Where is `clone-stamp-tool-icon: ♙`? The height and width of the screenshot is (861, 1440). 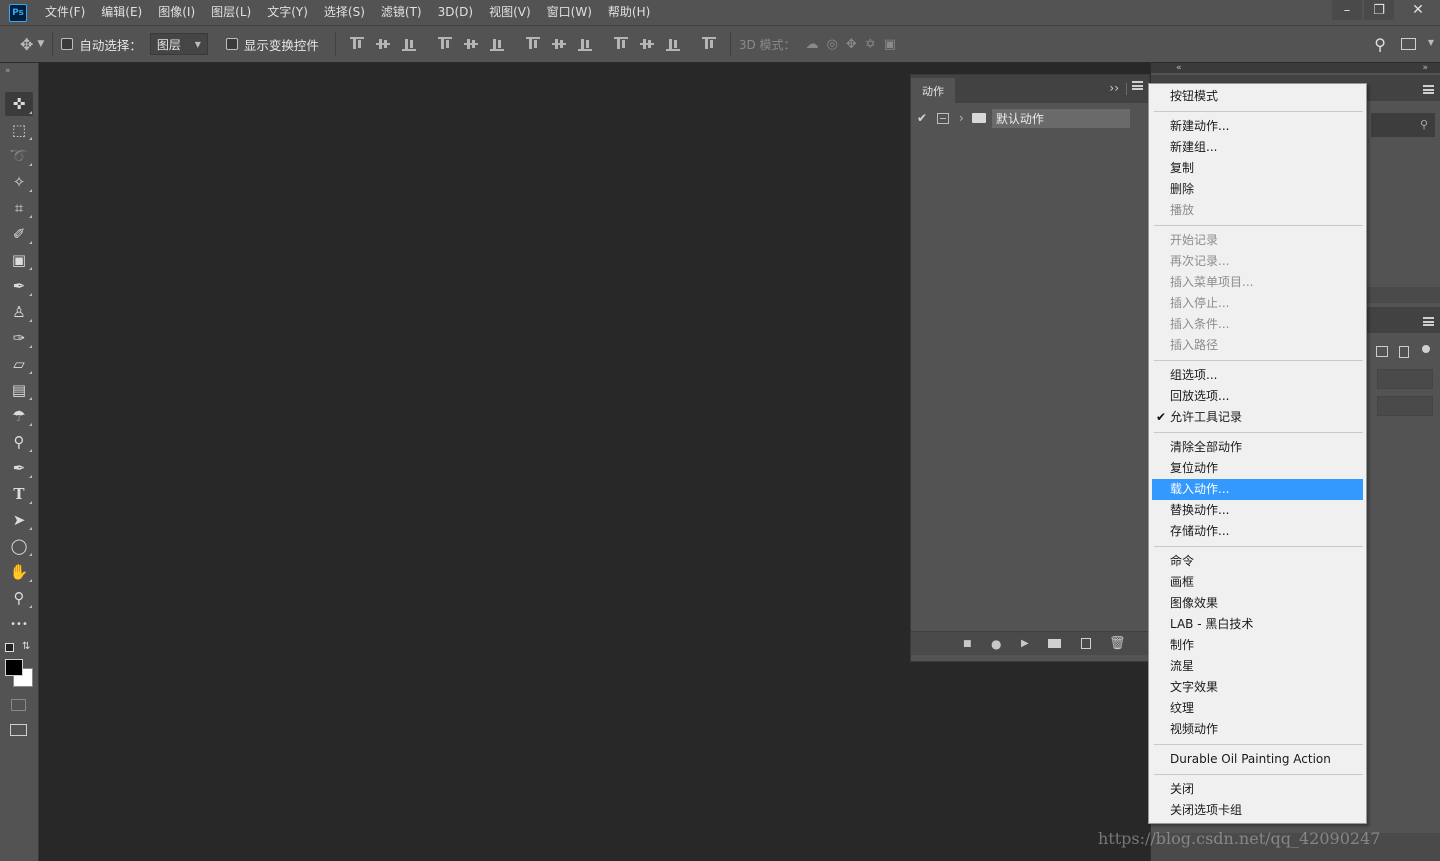 clone-stamp-tool-icon: ♙ is located at coordinates (19, 312).